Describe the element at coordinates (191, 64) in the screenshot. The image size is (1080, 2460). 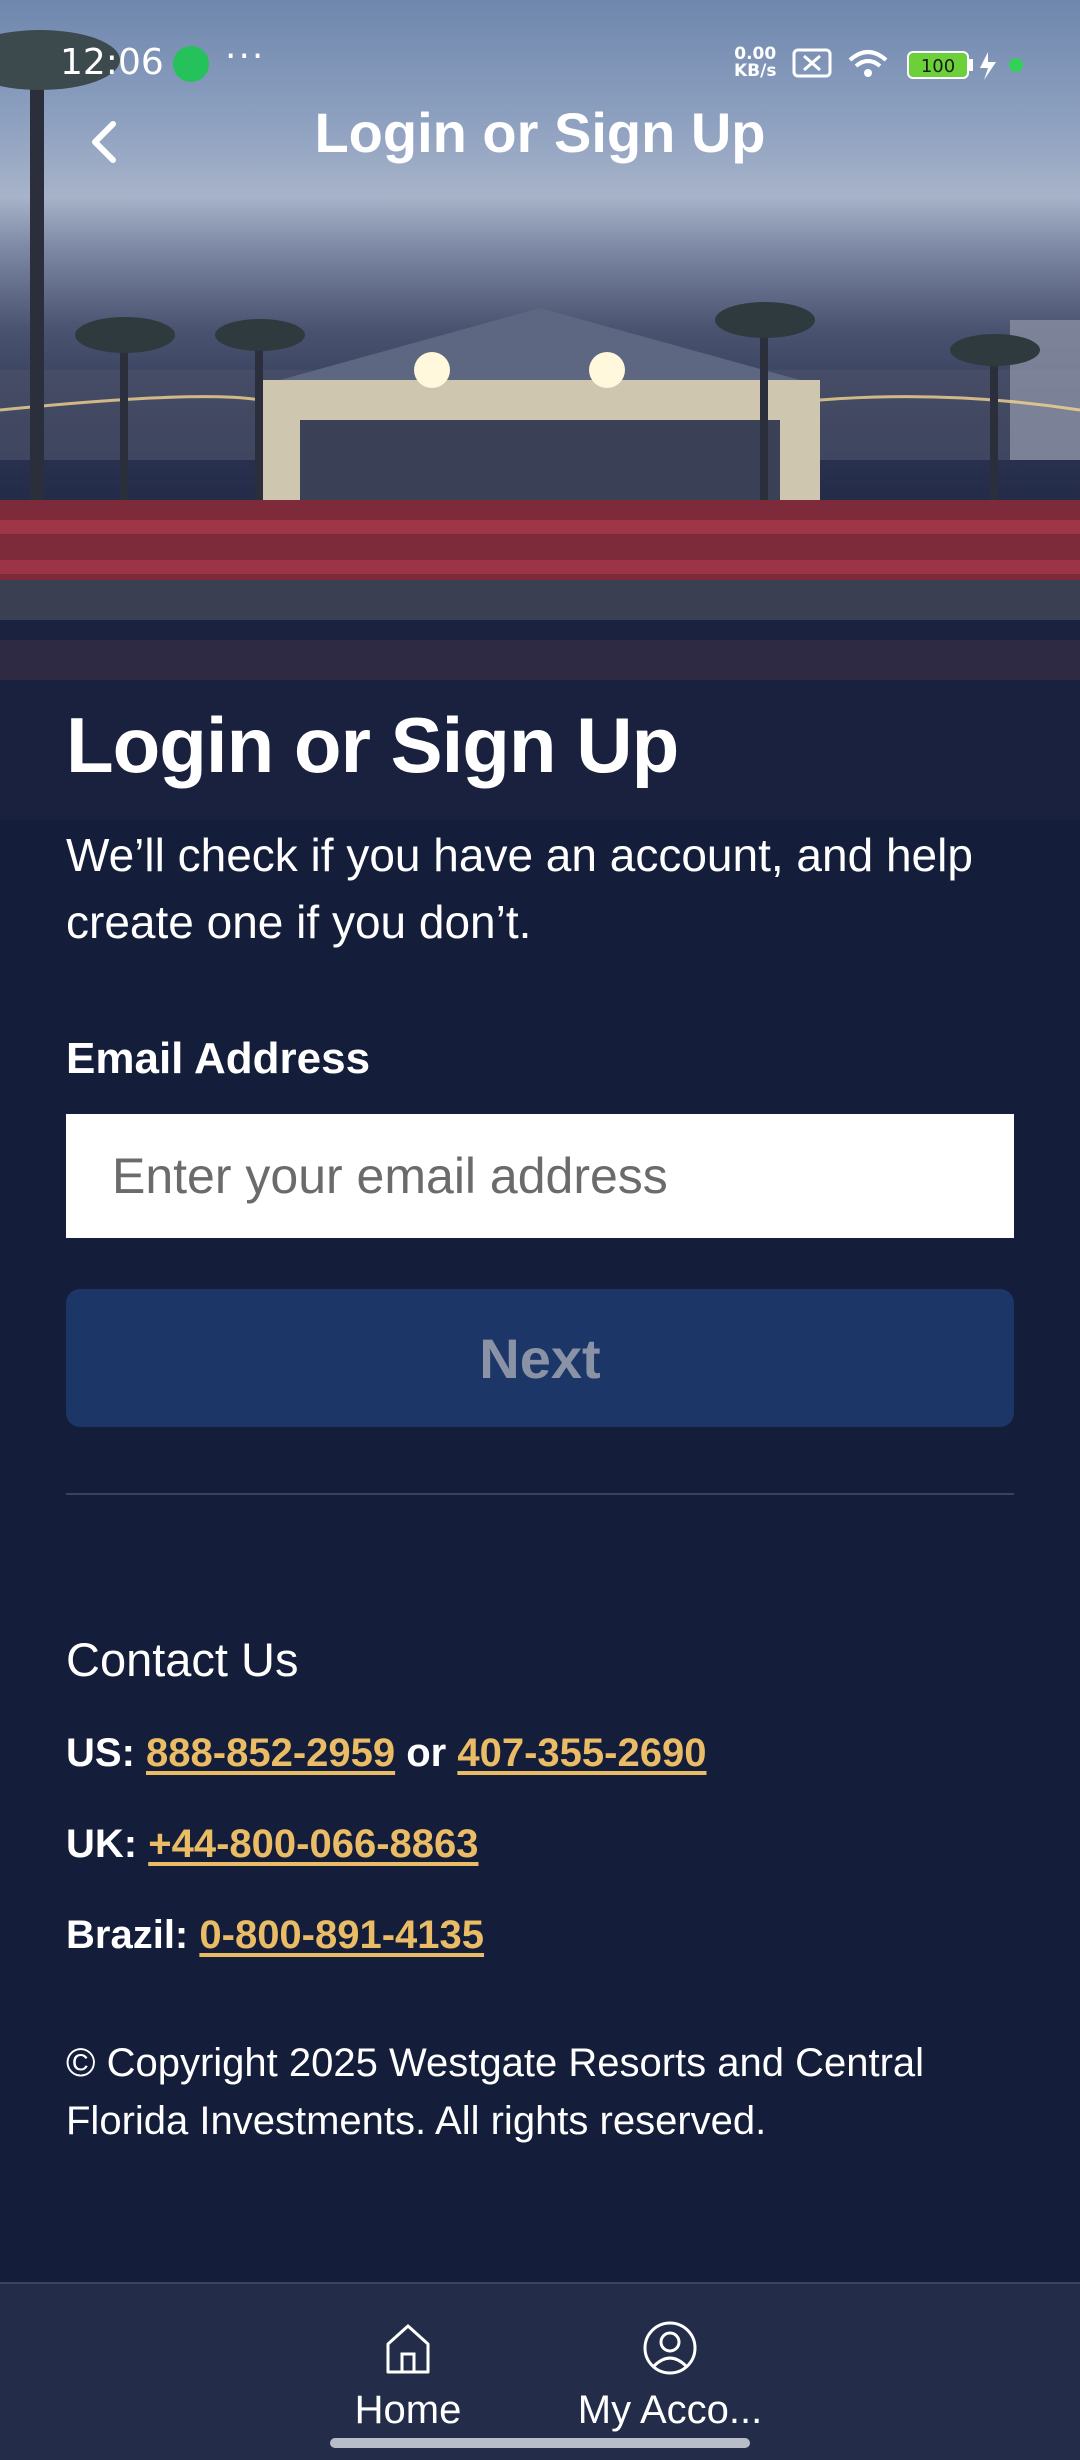
I see `whatsapp-notification-icon` at that location.